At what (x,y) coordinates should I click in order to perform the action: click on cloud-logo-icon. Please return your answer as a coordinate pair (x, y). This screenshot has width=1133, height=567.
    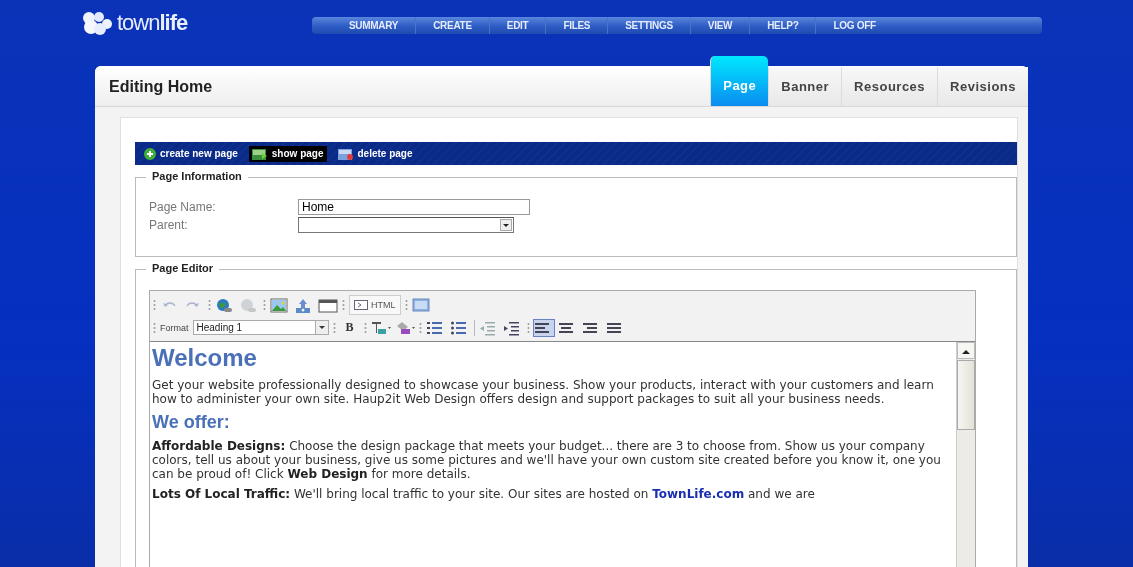
    Looking at the image, I should click on (97, 23).